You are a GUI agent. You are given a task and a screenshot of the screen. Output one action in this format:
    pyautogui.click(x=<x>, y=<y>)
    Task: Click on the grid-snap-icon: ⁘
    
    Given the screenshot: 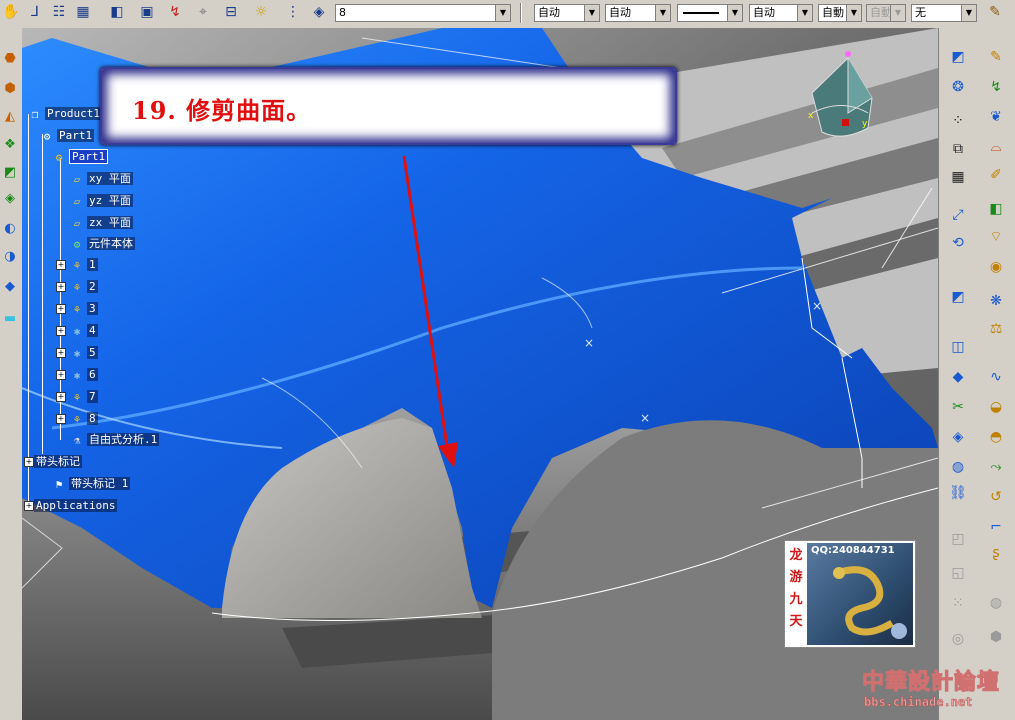 What is the action you would take?
    pyautogui.click(x=958, y=121)
    